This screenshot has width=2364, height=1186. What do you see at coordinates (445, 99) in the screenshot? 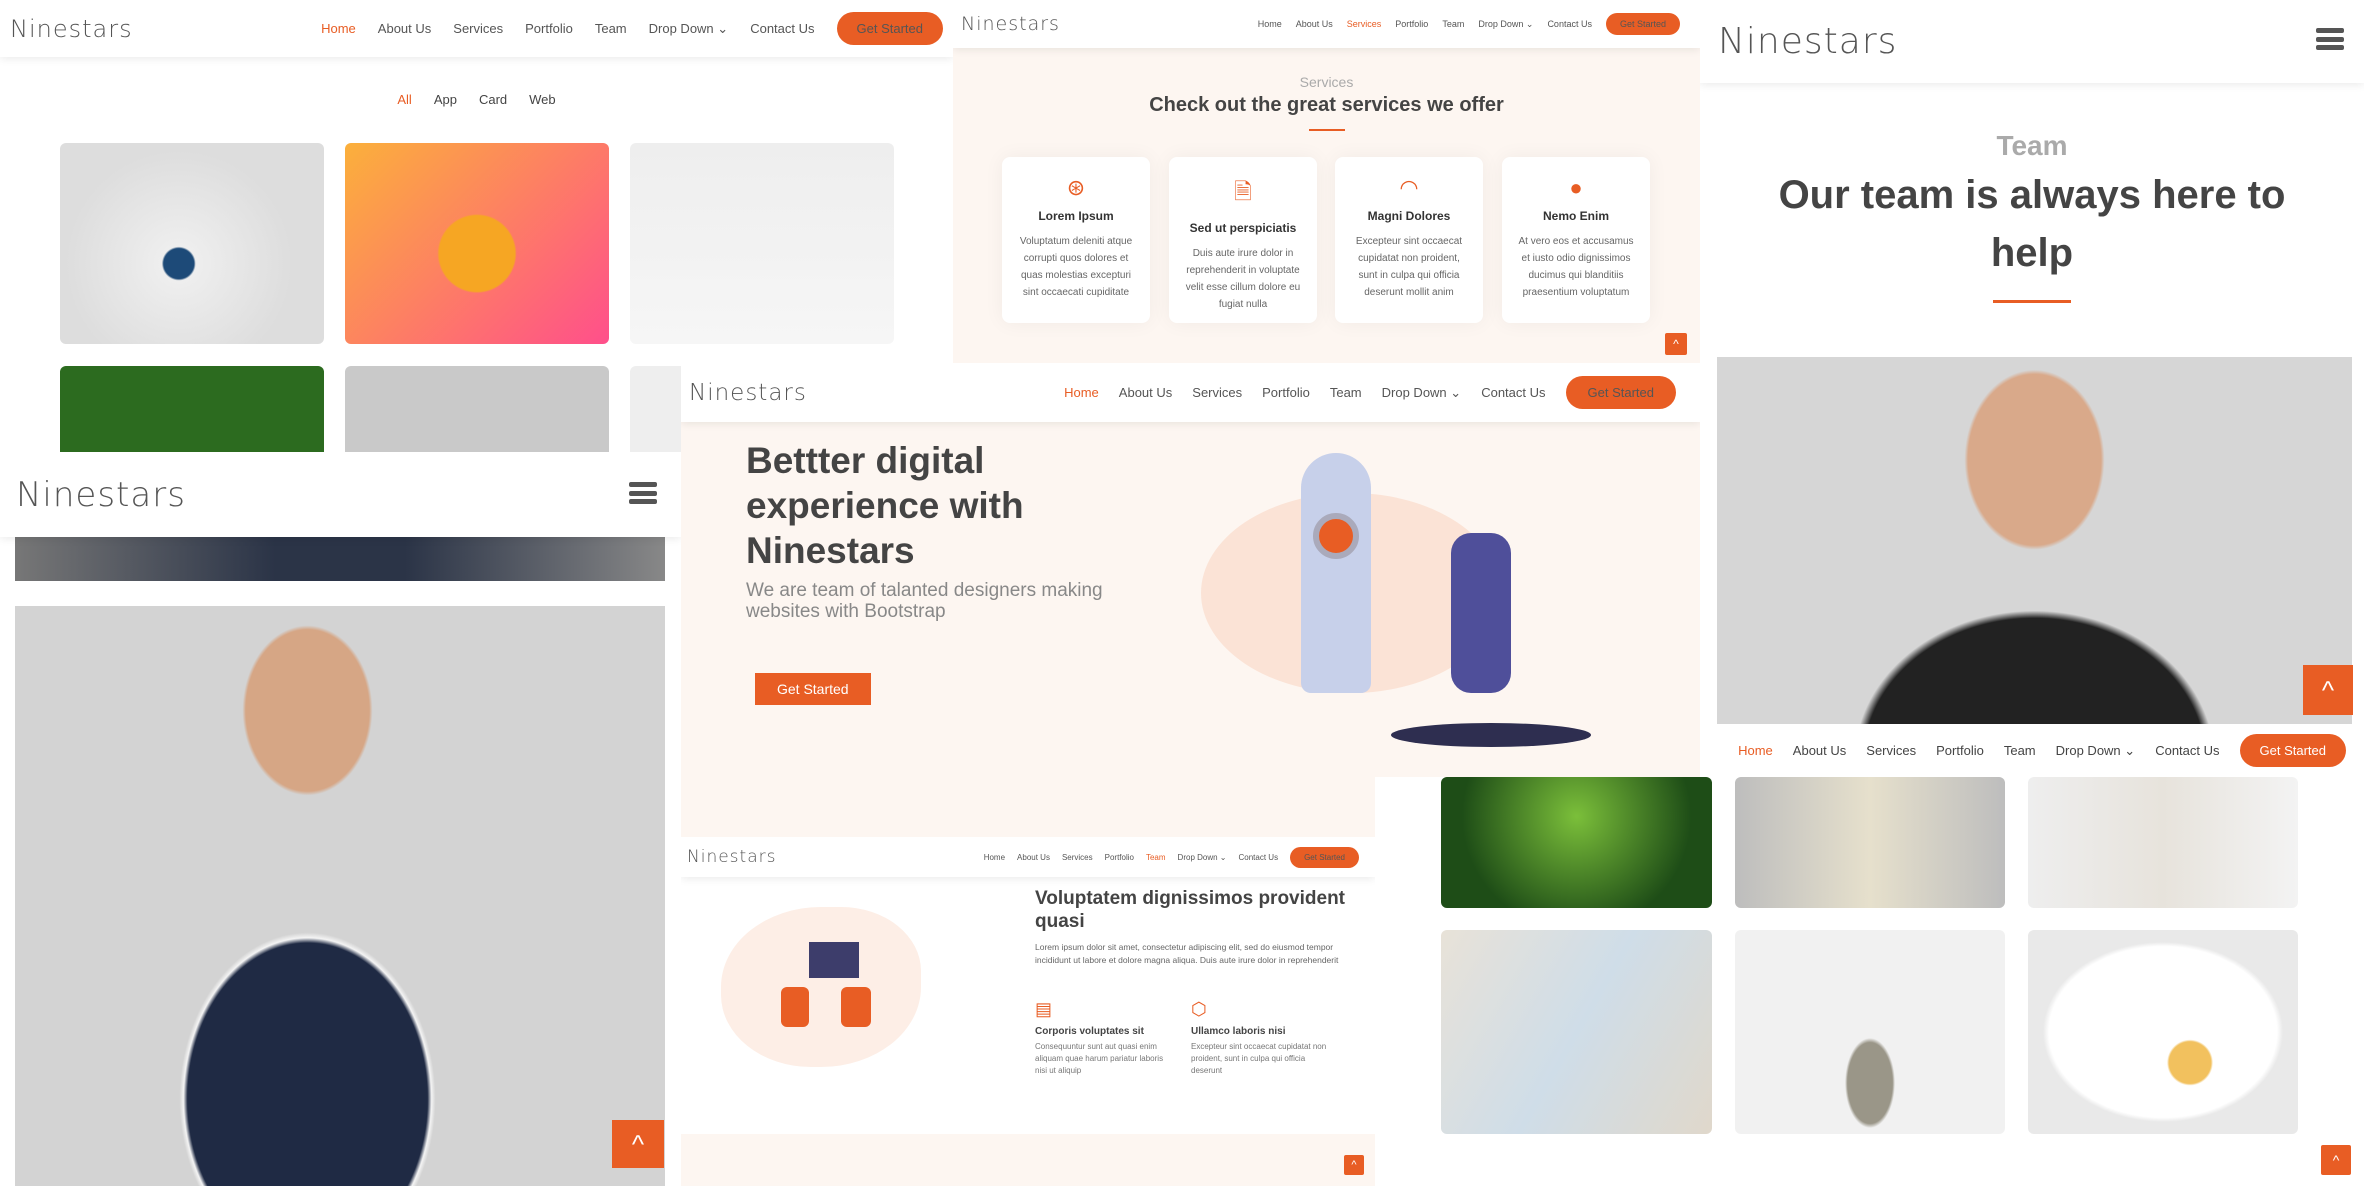
I see `filter-app: App` at bounding box center [445, 99].